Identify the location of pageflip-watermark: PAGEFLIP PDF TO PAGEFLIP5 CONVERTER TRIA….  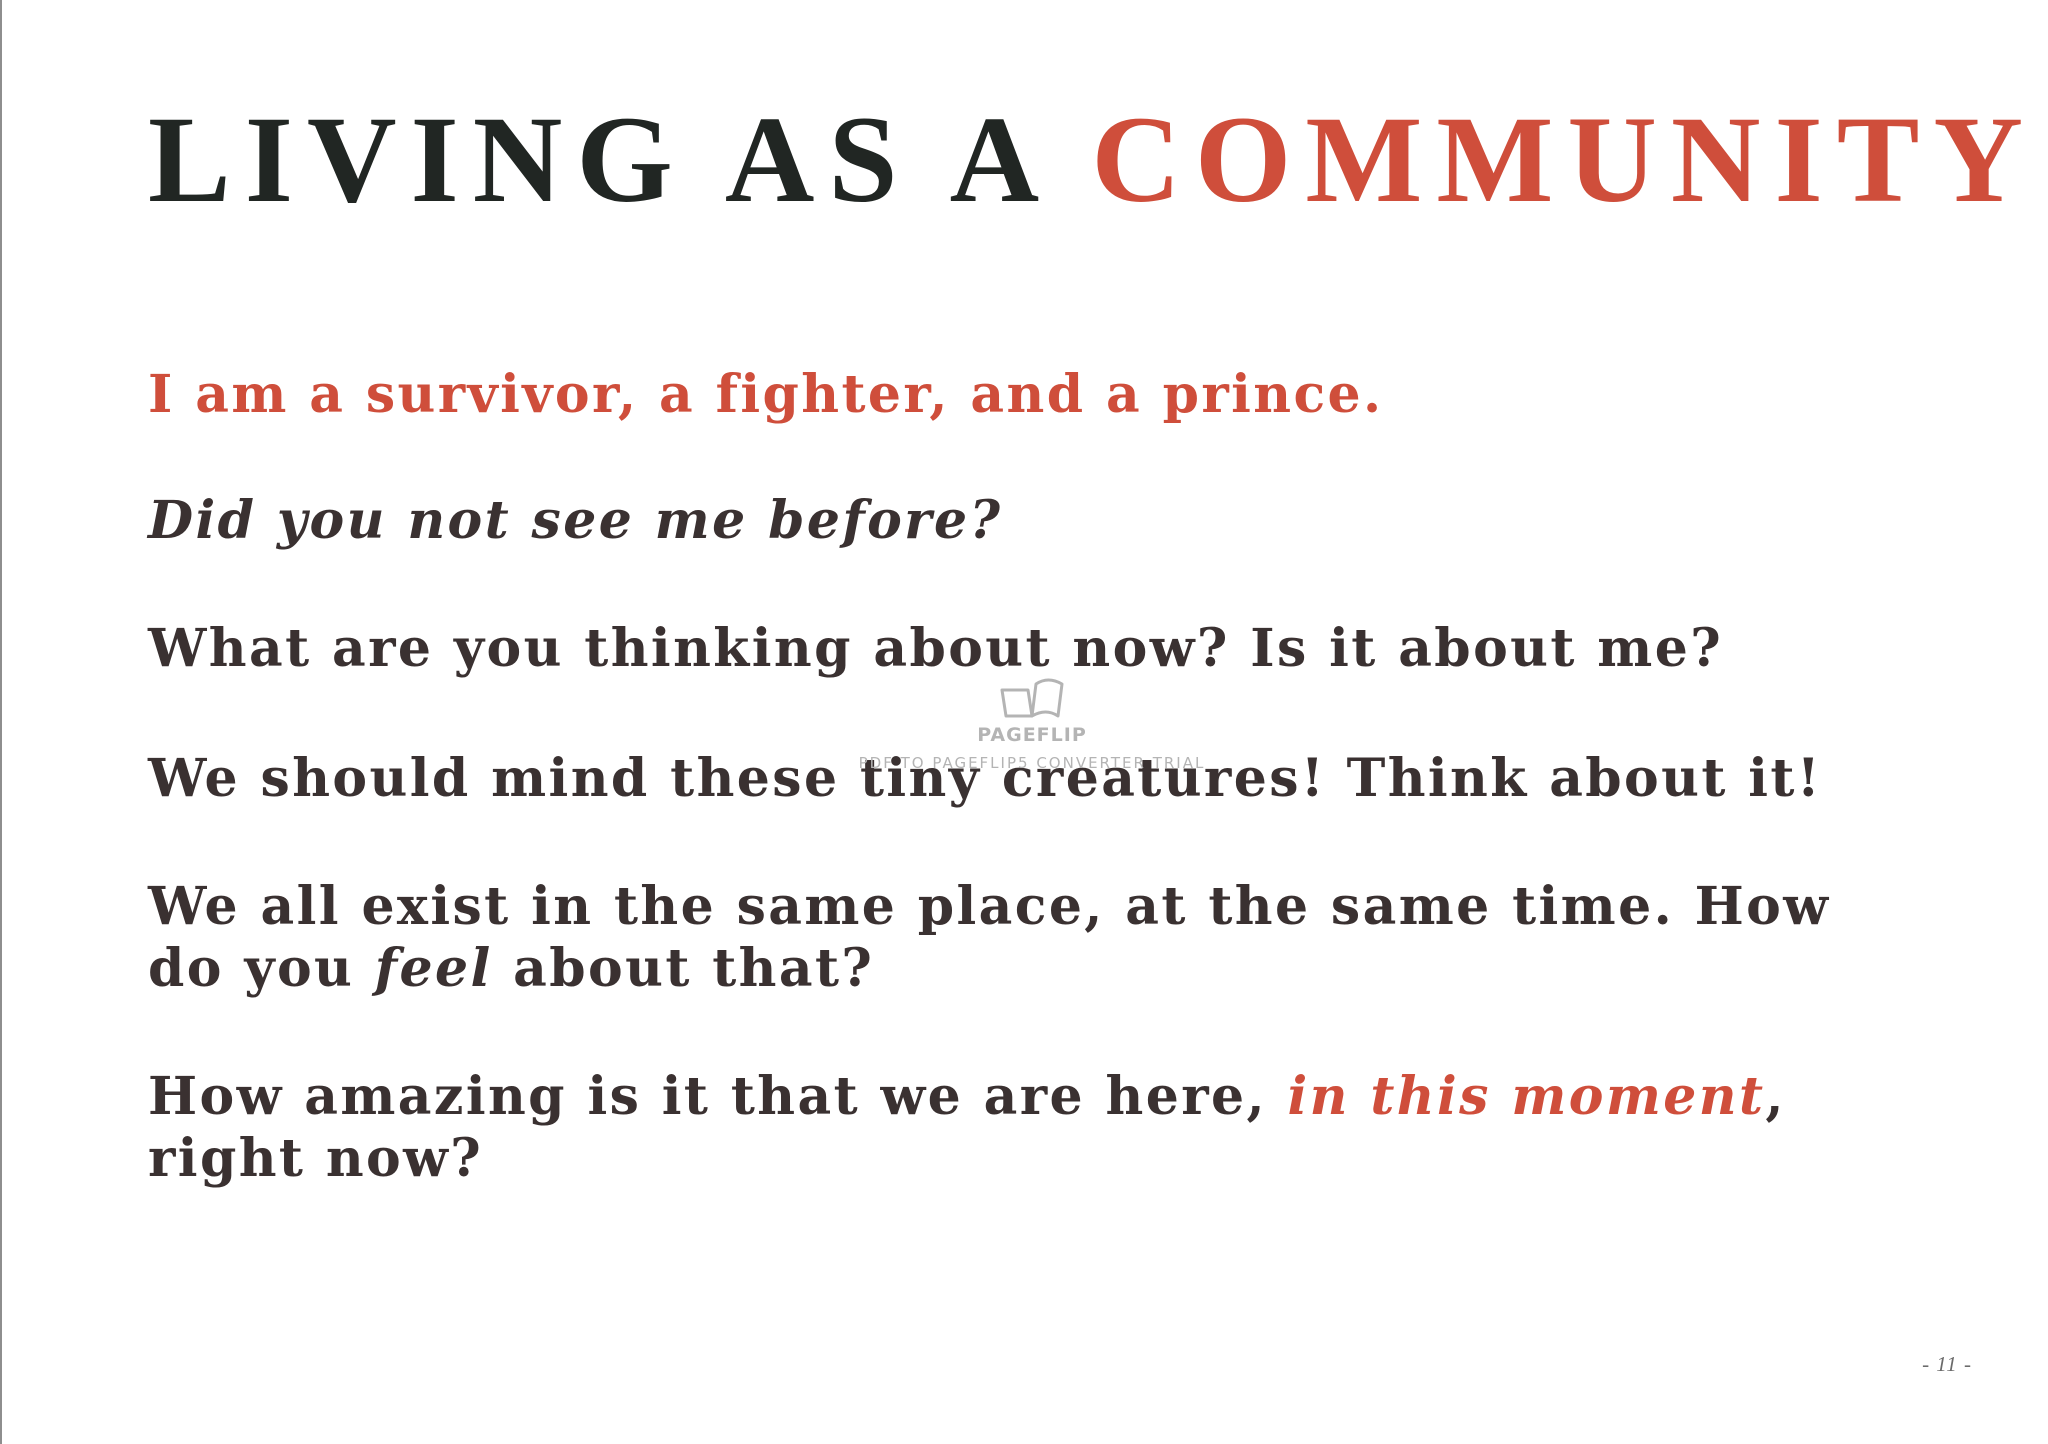
(1032, 725).